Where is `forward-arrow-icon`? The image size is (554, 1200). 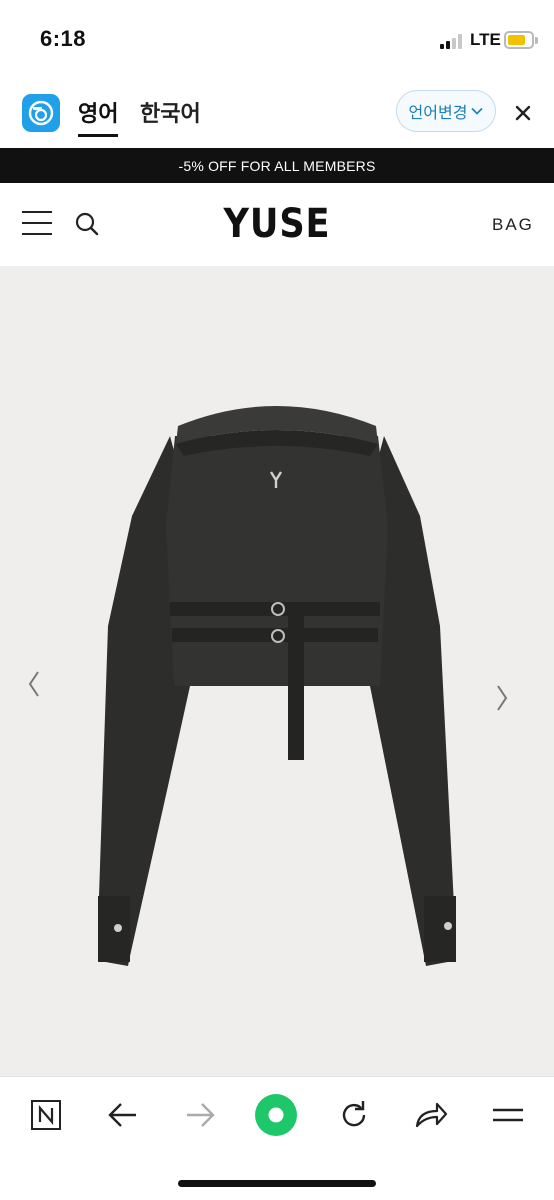
forward-arrow-icon is located at coordinates (200, 1115).